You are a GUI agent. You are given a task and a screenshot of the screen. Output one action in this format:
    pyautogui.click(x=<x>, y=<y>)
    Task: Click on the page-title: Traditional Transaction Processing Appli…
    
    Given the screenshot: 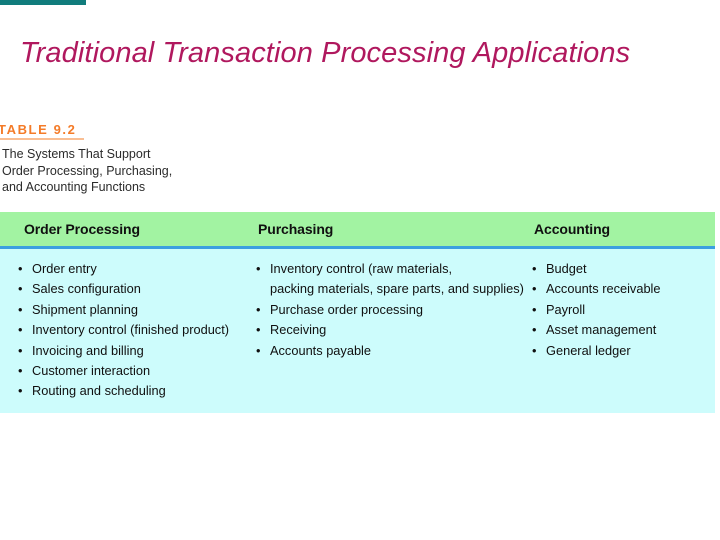 What is the action you would take?
    pyautogui.click(x=325, y=53)
    